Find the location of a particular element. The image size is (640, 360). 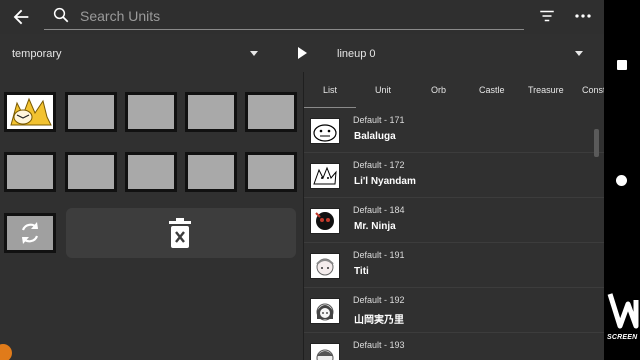

filter-icon is located at coordinates (547, 16).